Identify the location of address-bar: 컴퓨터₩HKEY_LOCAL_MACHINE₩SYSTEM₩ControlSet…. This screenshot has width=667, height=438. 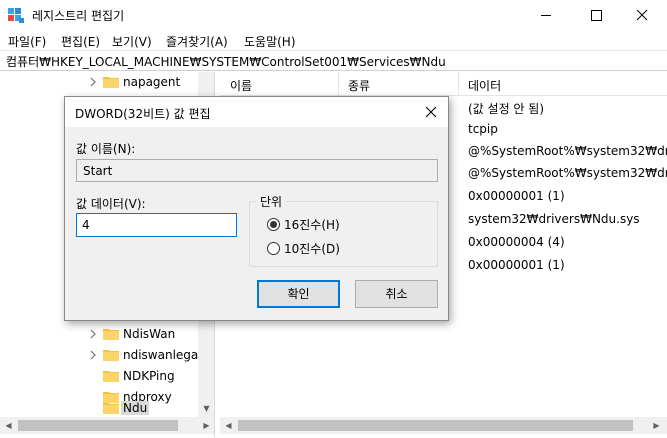
(333, 60).